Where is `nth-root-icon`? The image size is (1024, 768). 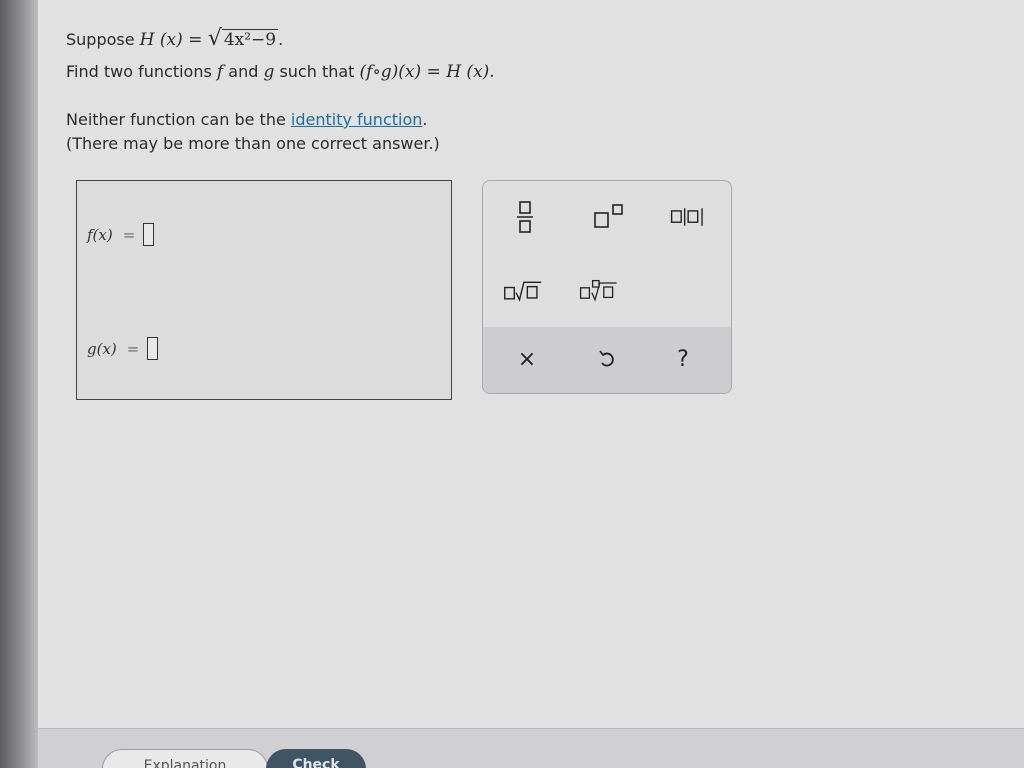
nth-root-icon is located at coordinates (599, 291).